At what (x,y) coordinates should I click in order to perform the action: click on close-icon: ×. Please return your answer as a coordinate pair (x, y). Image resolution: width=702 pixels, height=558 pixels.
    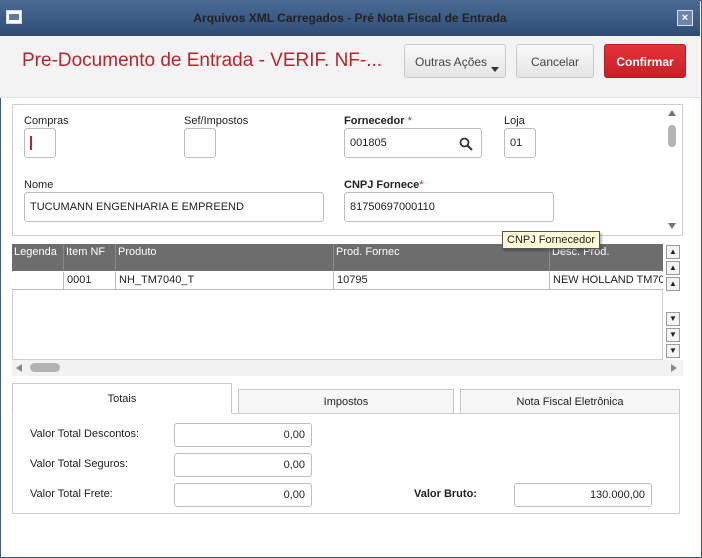
    Looking at the image, I should click on (685, 18).